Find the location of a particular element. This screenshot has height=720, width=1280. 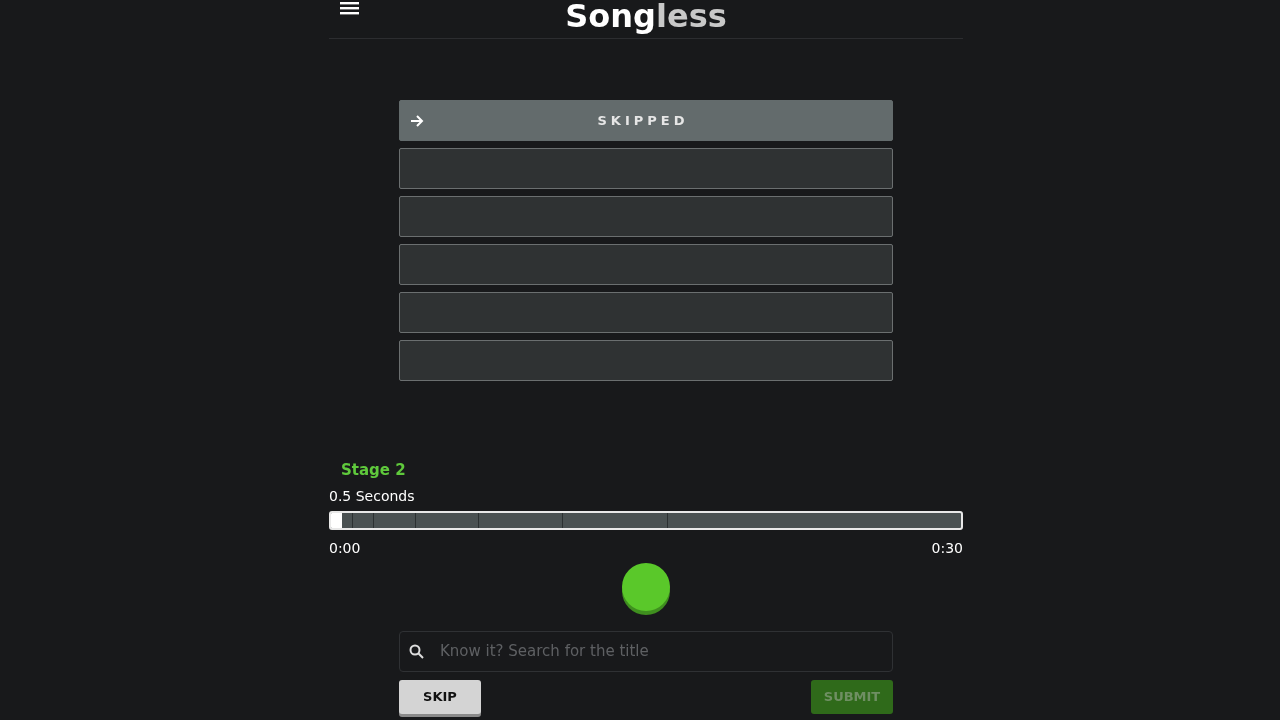

skipped-guess-row: SKIPPED is located at coordinates (646, 120).